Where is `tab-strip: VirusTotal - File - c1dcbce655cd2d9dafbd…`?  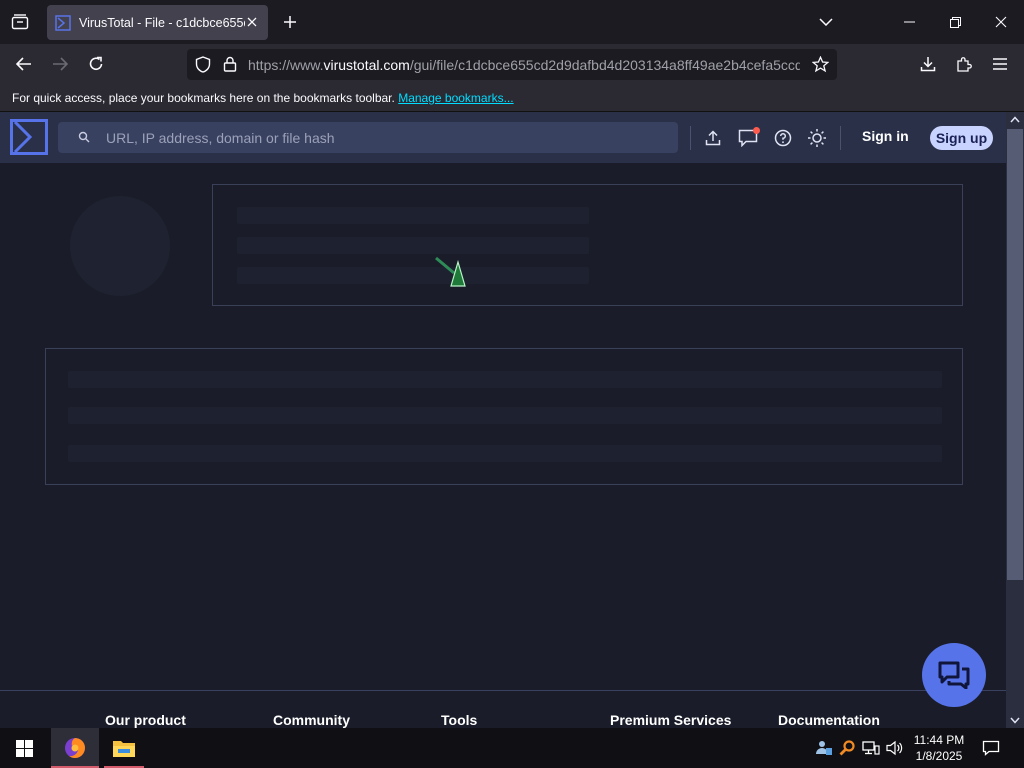 tab-strip: VirusTotal - File - c1dcbce655cd2d9dafbd… is located at coordinates (512, 22).